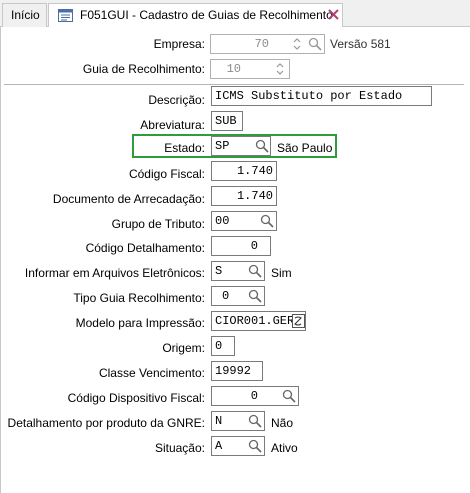  I want to click on situacao-label: Situação:, so click(179, 448).